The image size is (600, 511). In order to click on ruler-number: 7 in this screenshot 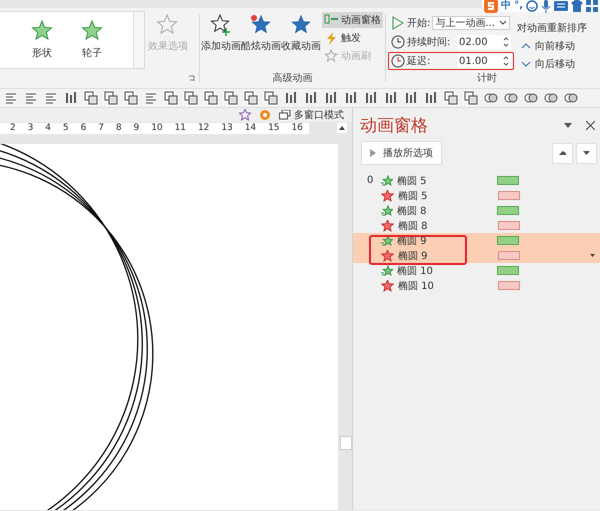, I will do `click(101, 128)`.